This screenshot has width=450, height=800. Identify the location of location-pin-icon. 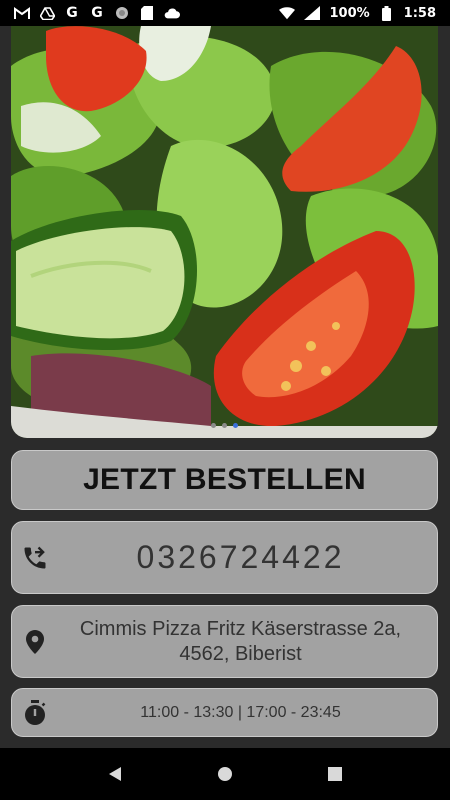
(35, 641).